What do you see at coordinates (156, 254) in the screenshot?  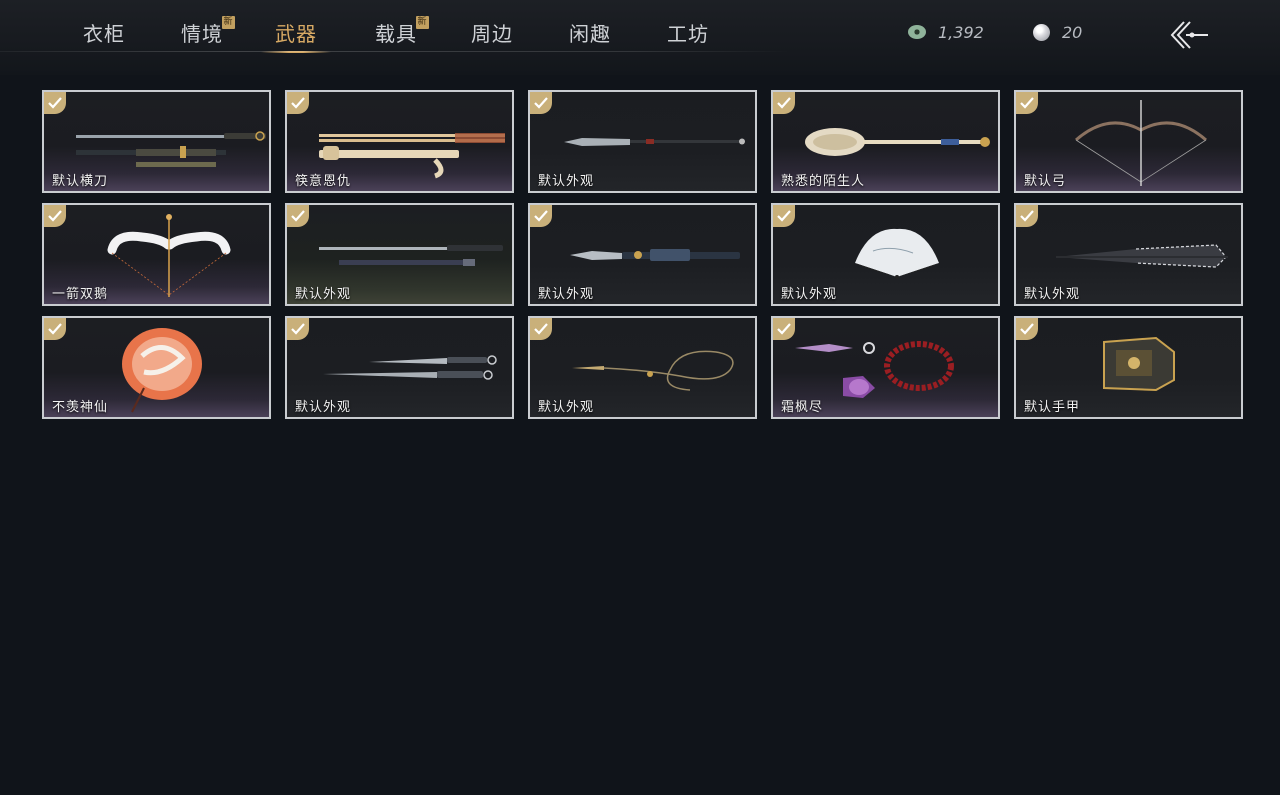 I see `weapon-card: 一箭双鹅` at bounding box center [156, 254].